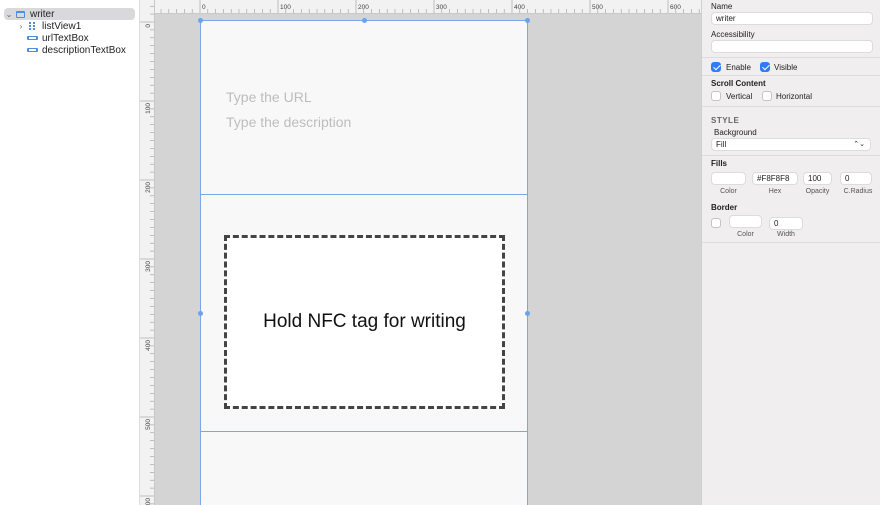 The image size is (880, 505). I want to click on visible-label: Visible, so click(786, 67).